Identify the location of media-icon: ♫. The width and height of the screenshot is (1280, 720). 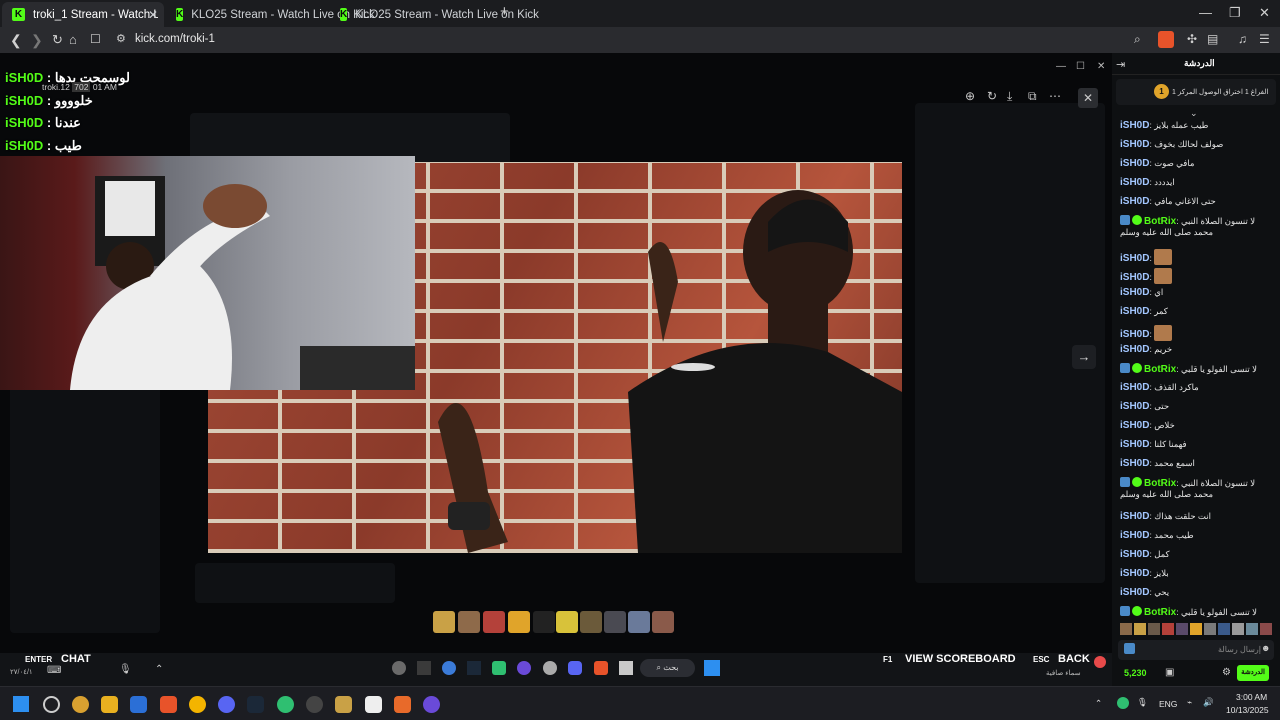
(1242, 39).